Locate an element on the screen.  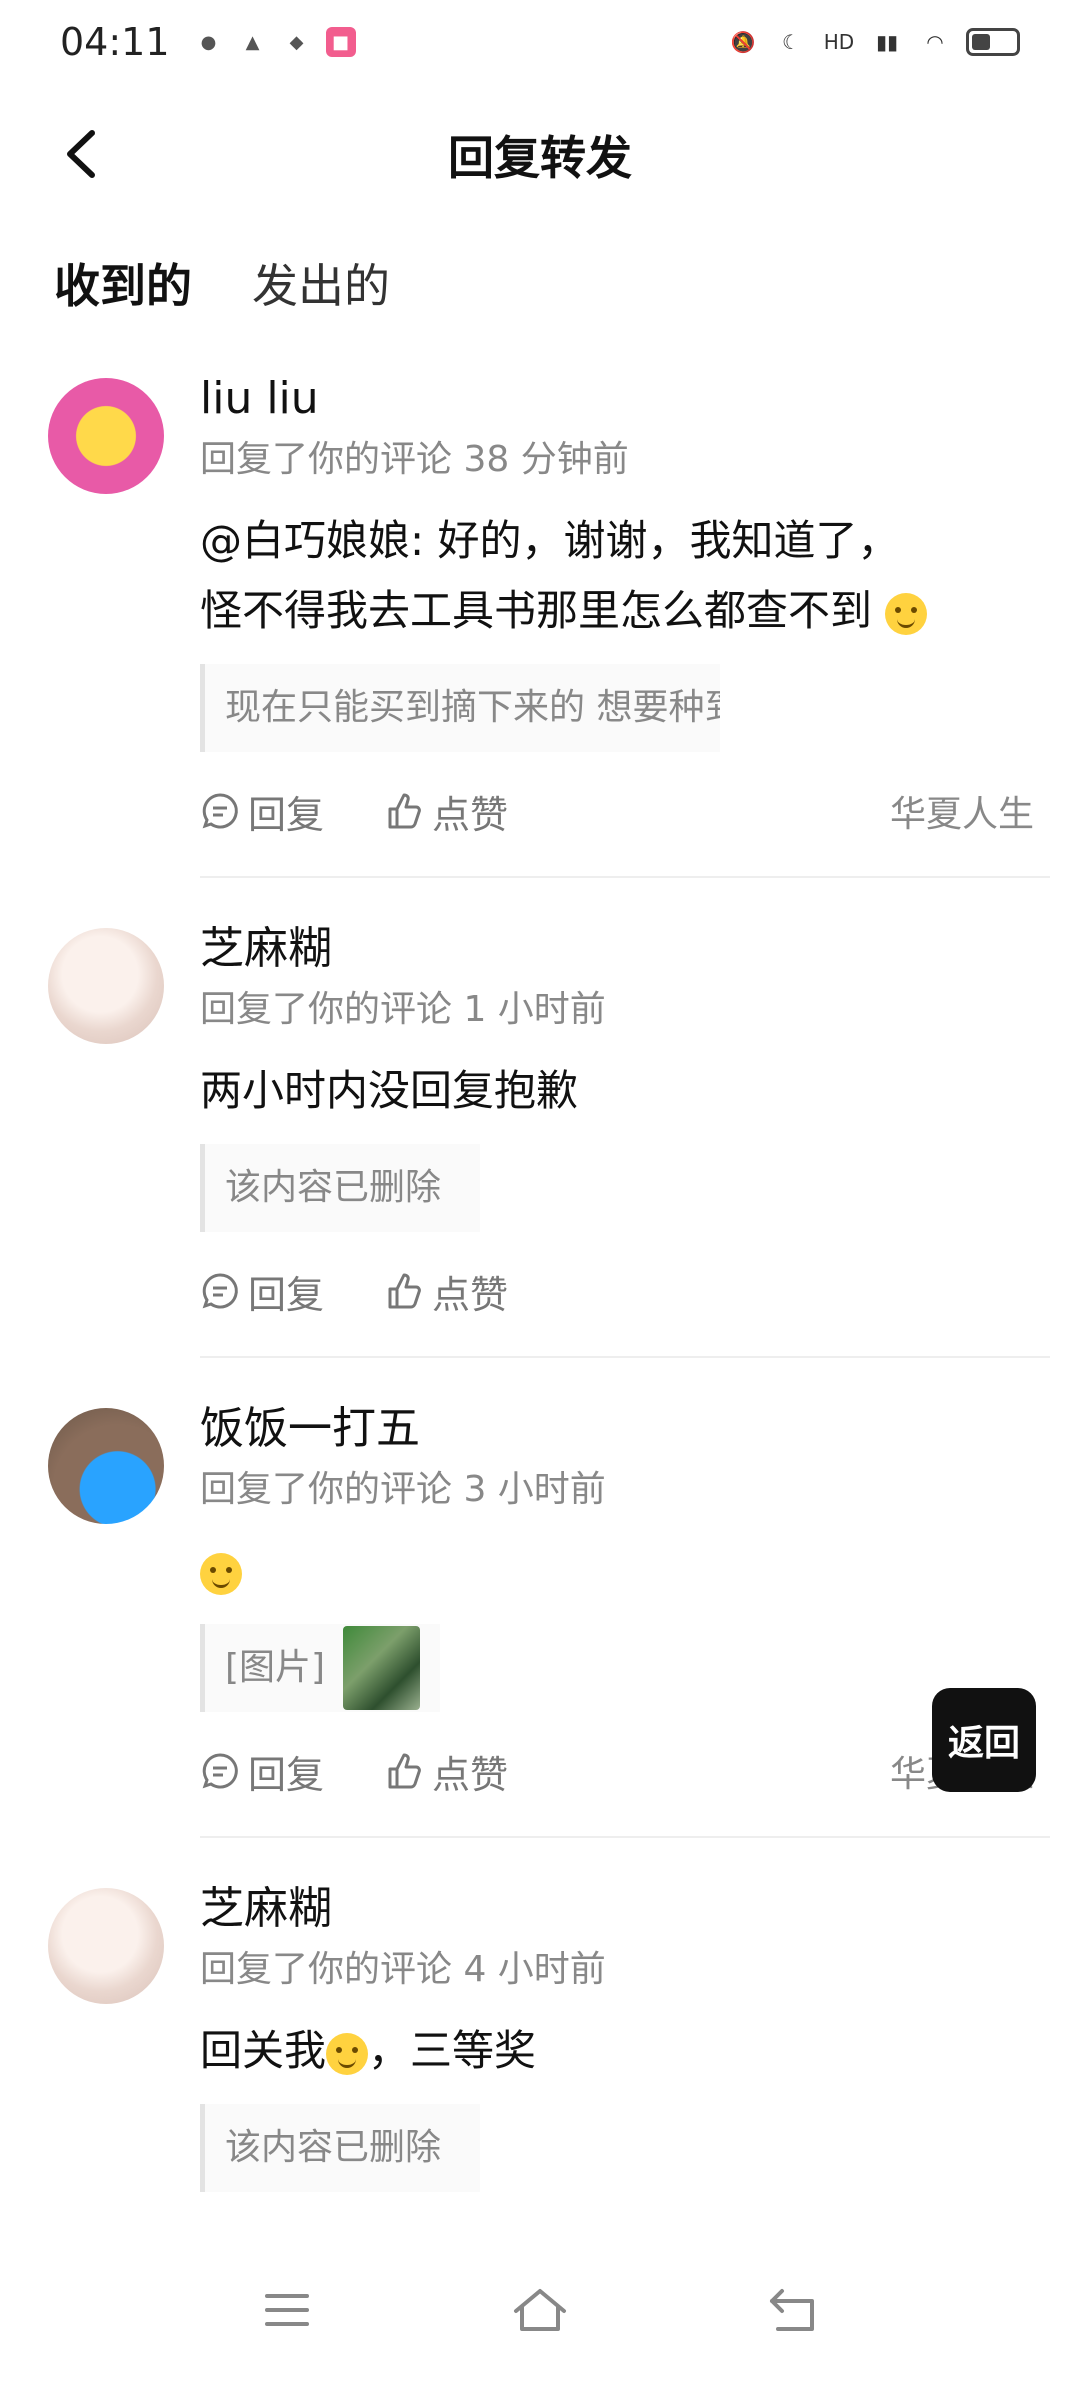
user-name: 饭饭一打五 is located at coordinates (625, 1429).